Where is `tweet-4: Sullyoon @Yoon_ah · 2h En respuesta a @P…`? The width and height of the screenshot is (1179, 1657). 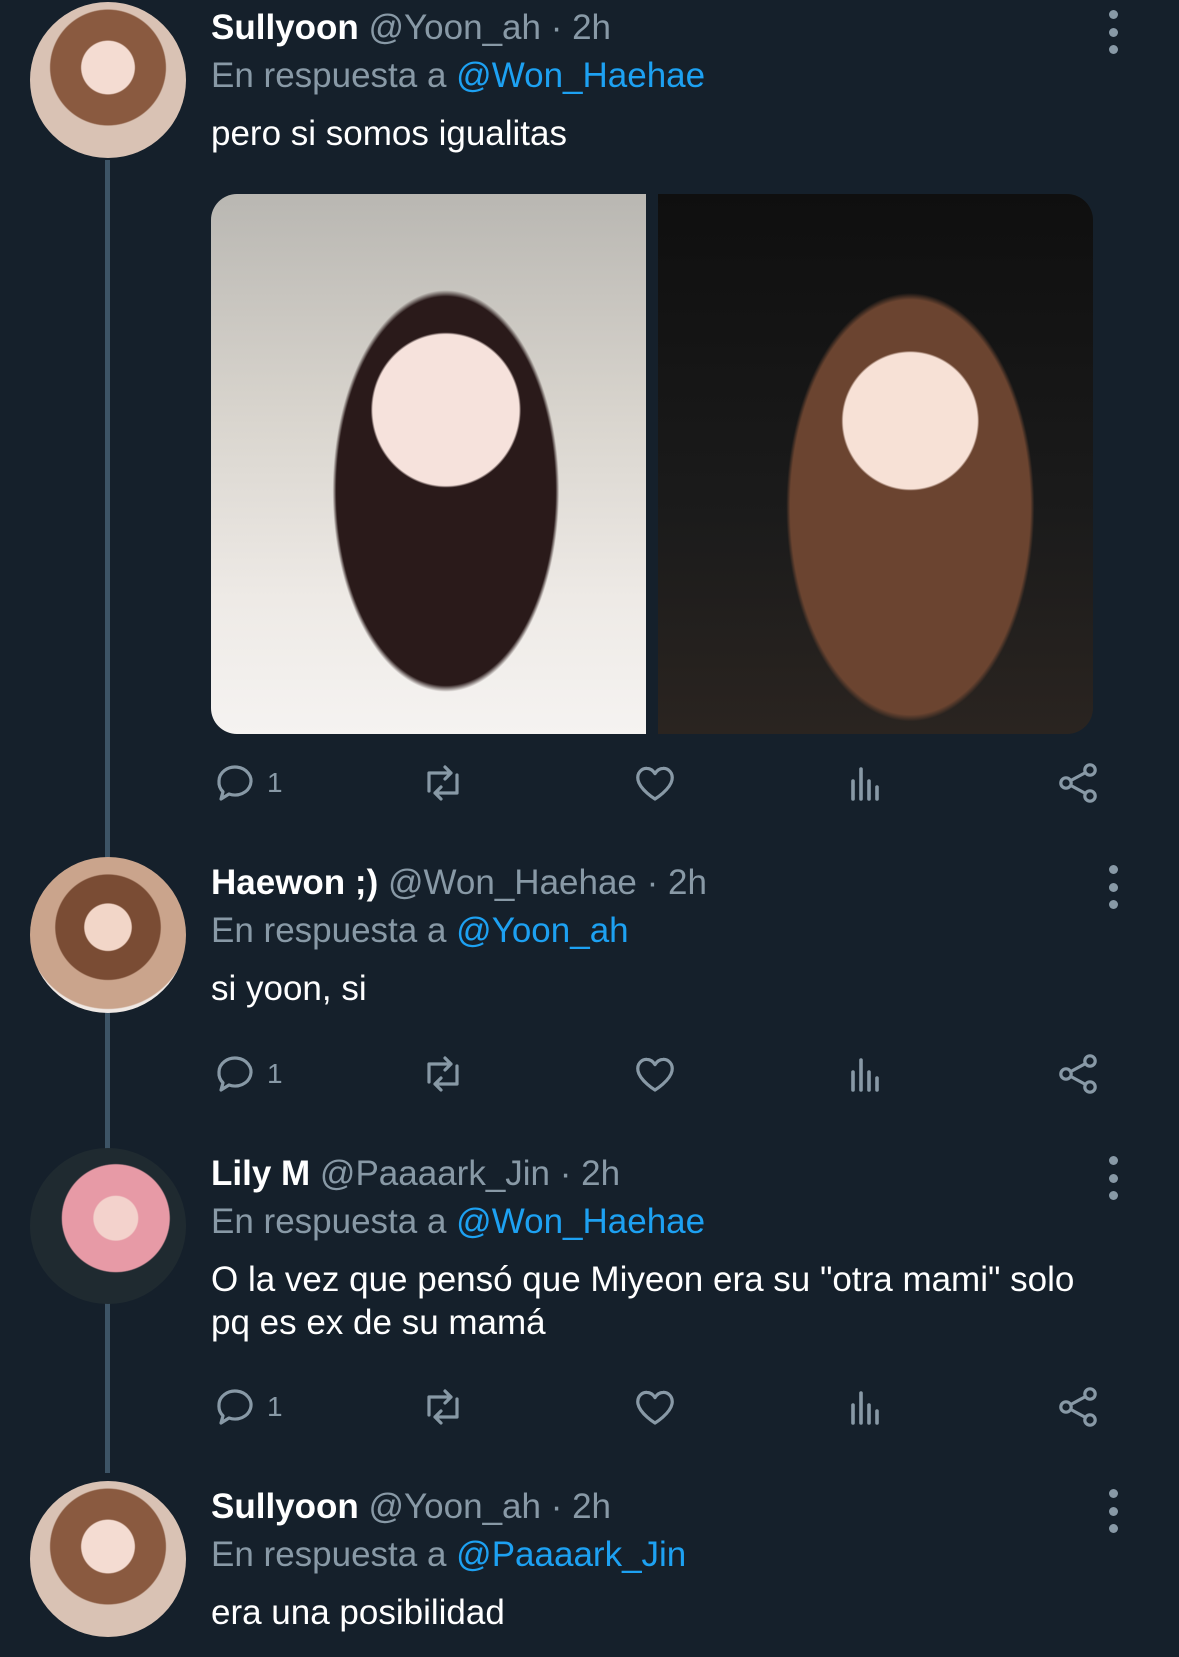 tweet-4: Sullyoon @Yoon_ah · 2h En respuesta a @P… is located at coordinates (589, 1568).